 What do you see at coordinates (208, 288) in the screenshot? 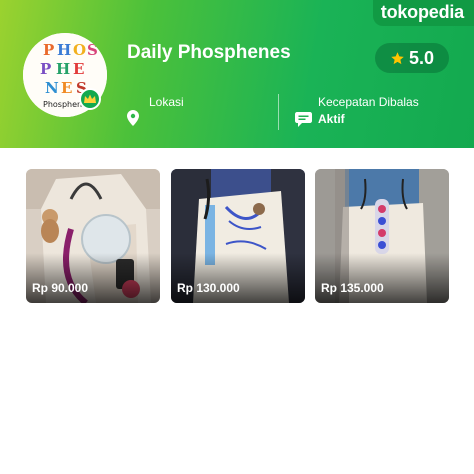
I see `product-price: Rp 130.000` at bounding box center [208, 288].